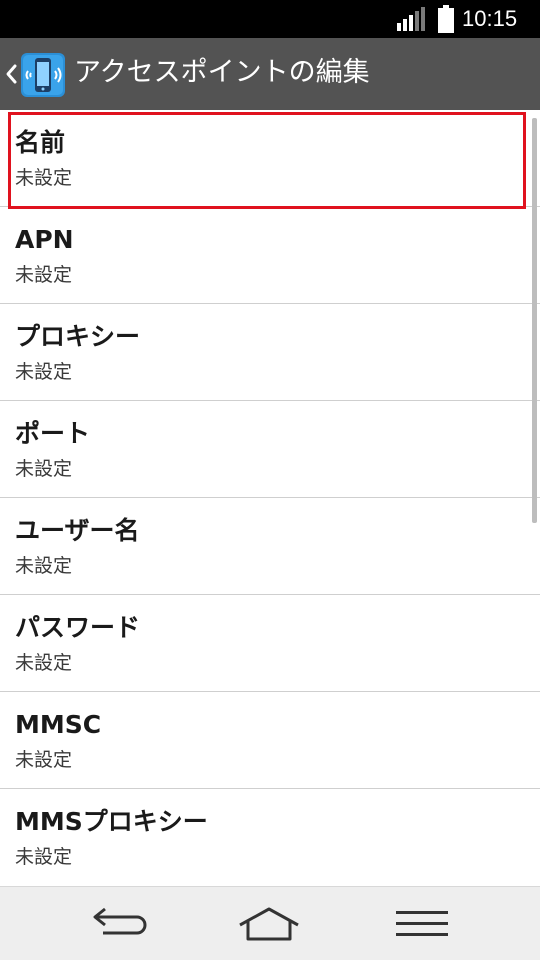 This screenshot has width=540, height=960. Describe the element at coordinates (270, 352) in the screenshot. I see `list-item-proxy: プロキシー 未設定` at that location.